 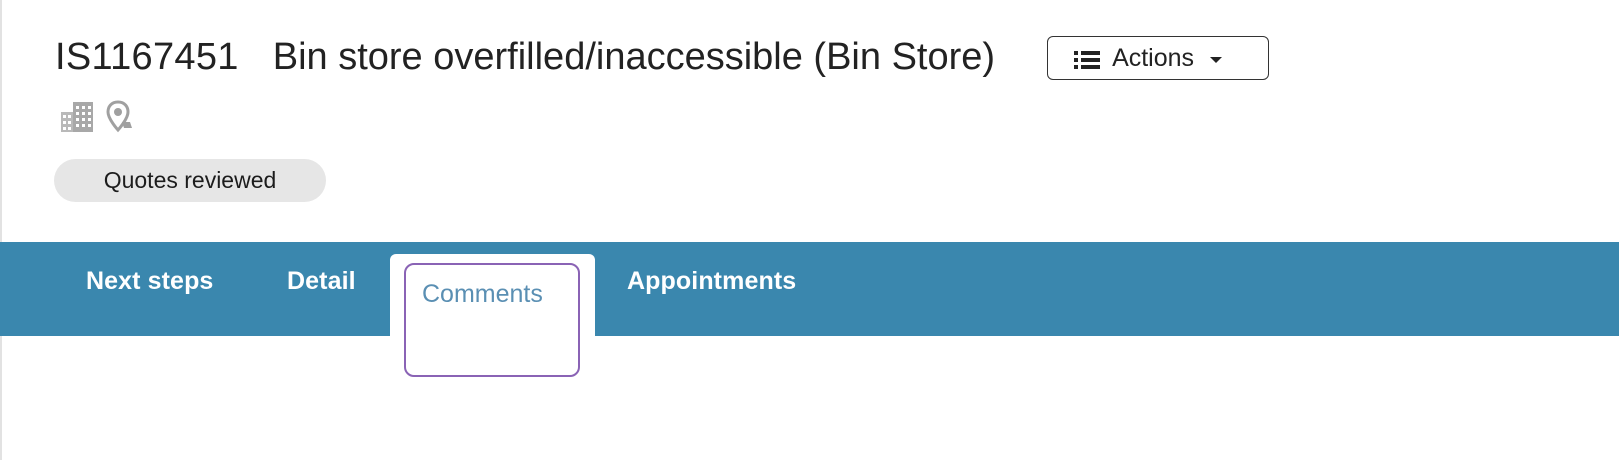 What do you see at coordinates (1, 230) in the screenshot?
I see `page-left-border` at bounding box center [1, 230].